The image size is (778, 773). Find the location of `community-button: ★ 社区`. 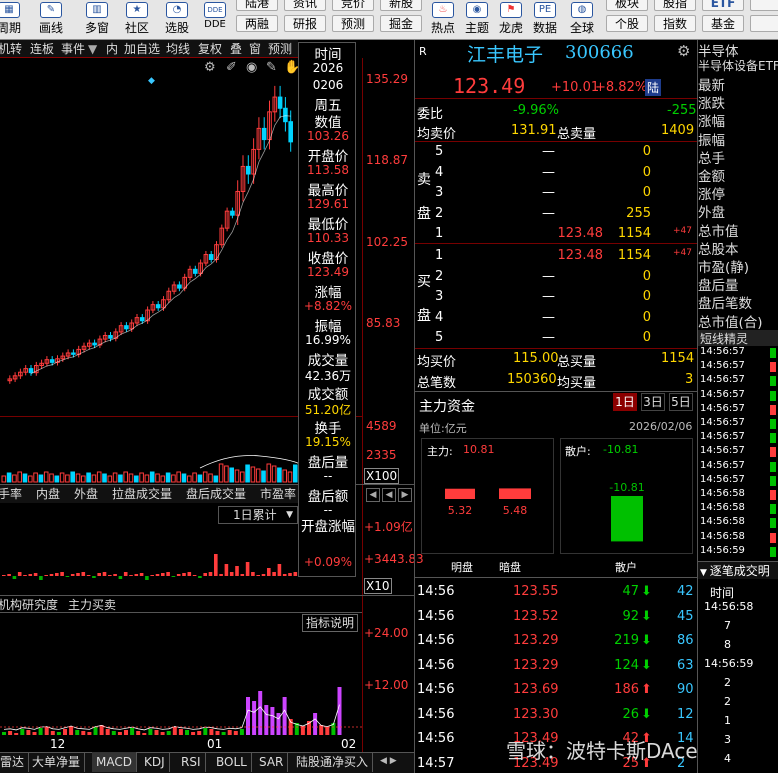

community-button: ★ 社区 is located at coordinates (137, 20).